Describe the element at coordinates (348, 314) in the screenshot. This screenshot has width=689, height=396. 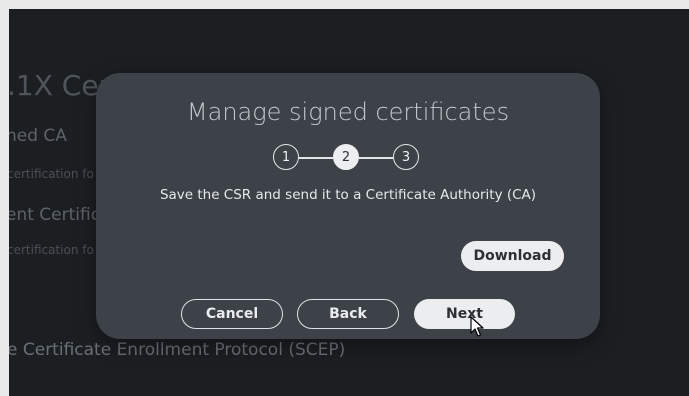
I see `back-button: Back` at that location.